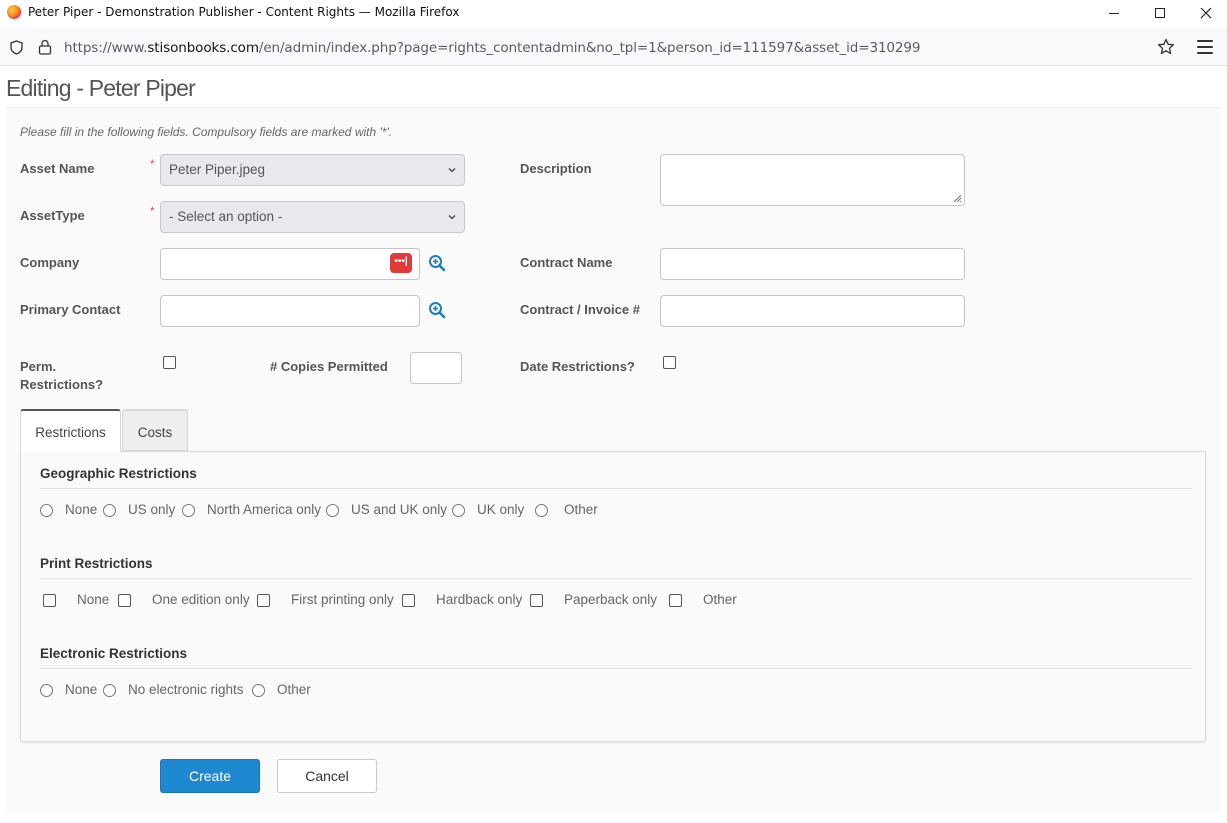 This screenshot has height=823, width=1227. Describe the element at coordinates (93, 599) in the screenshot. I see `print-none-label: None` at that location.